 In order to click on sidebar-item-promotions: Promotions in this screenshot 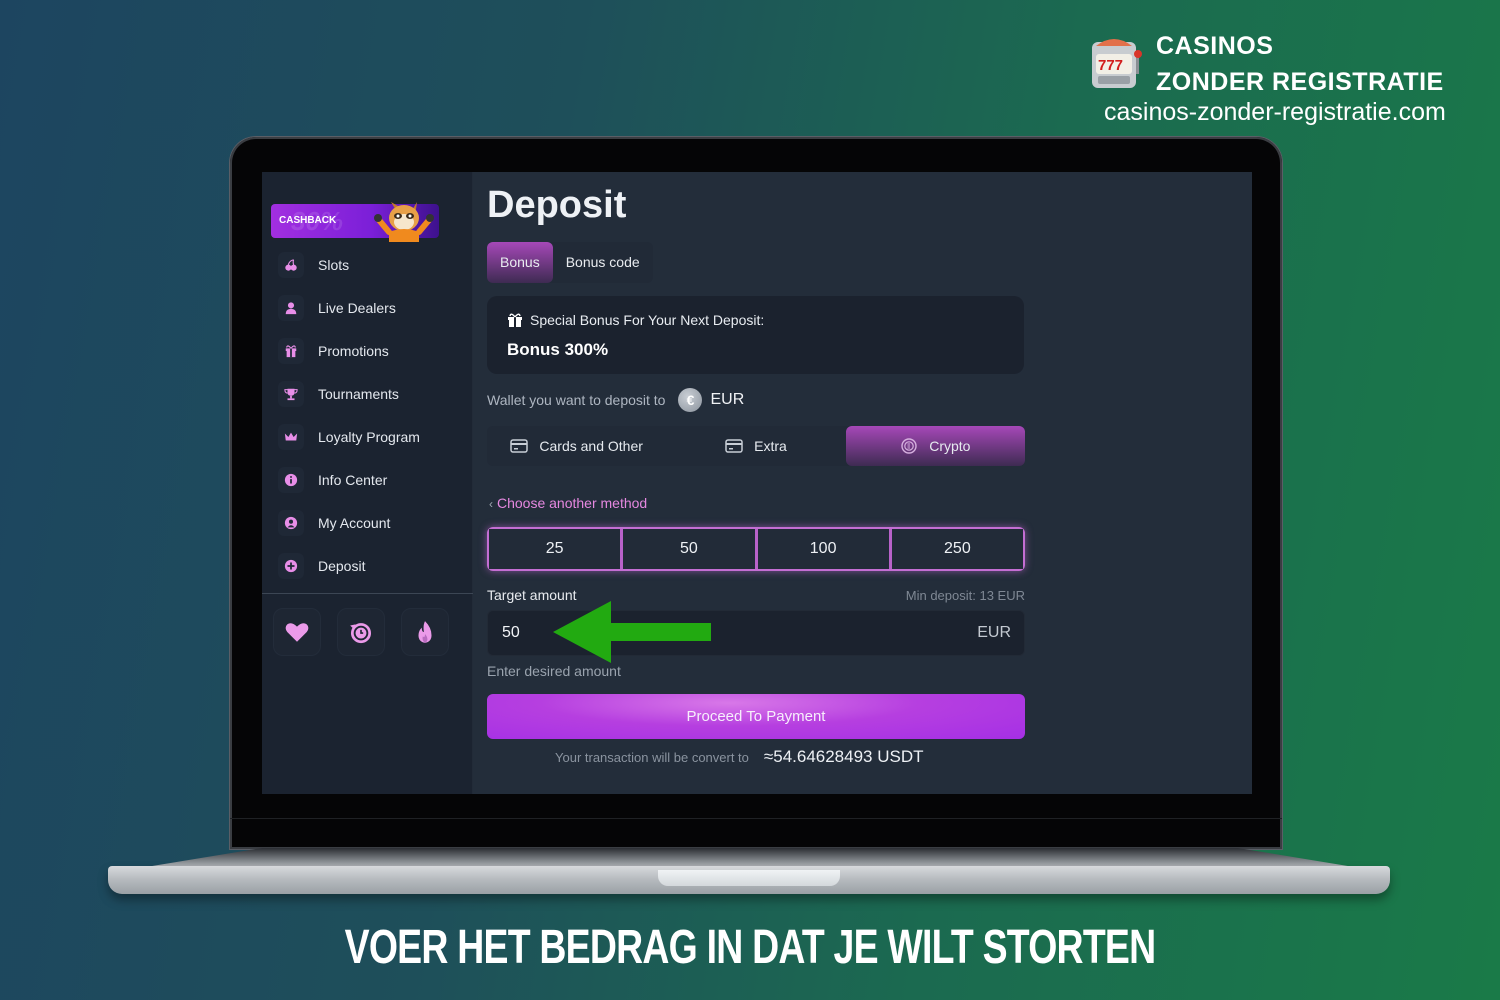, I will do `click(369, 350)`.